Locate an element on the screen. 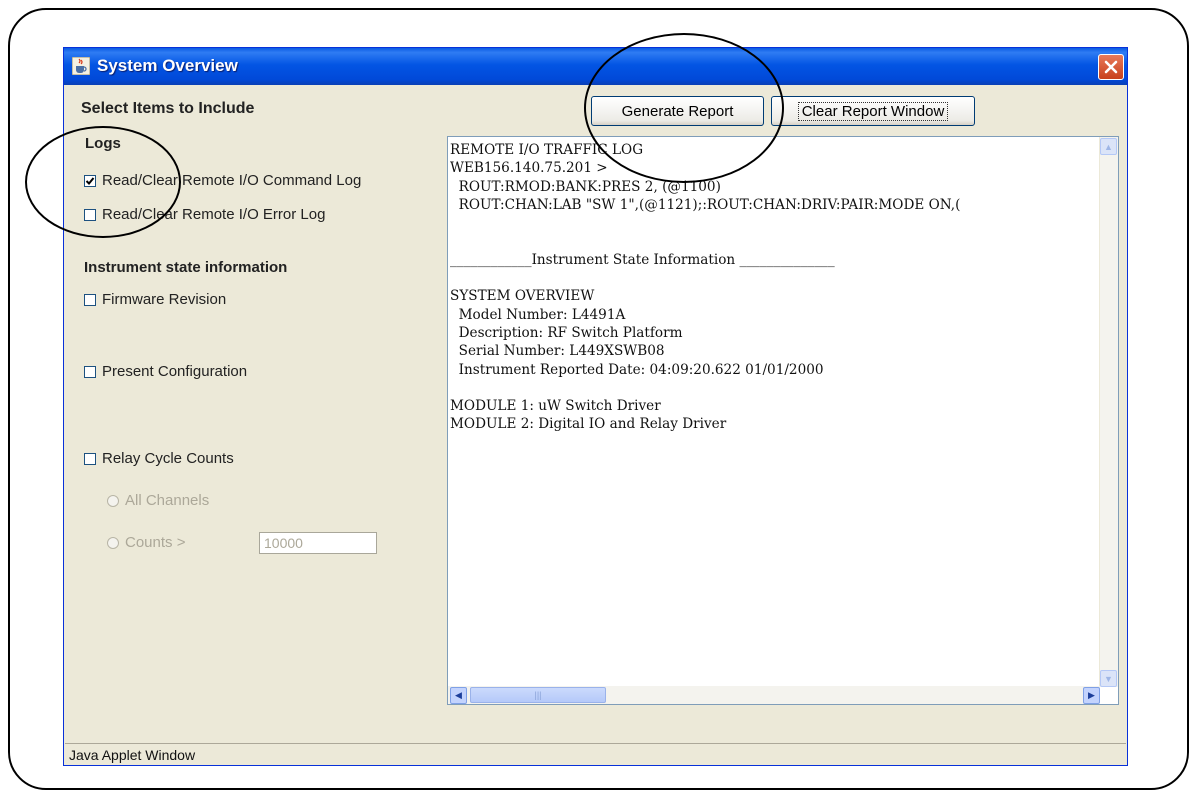 The width and height of the screenshot is (1198, 796). firmware-revision-checkbox is located at coordinates (90, 299).